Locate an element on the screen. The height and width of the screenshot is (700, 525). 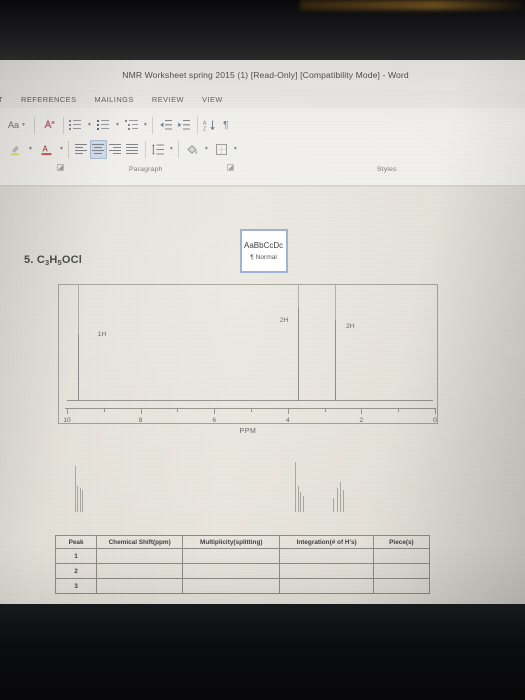
line-spacing-button is located at coordinates (158, 149).